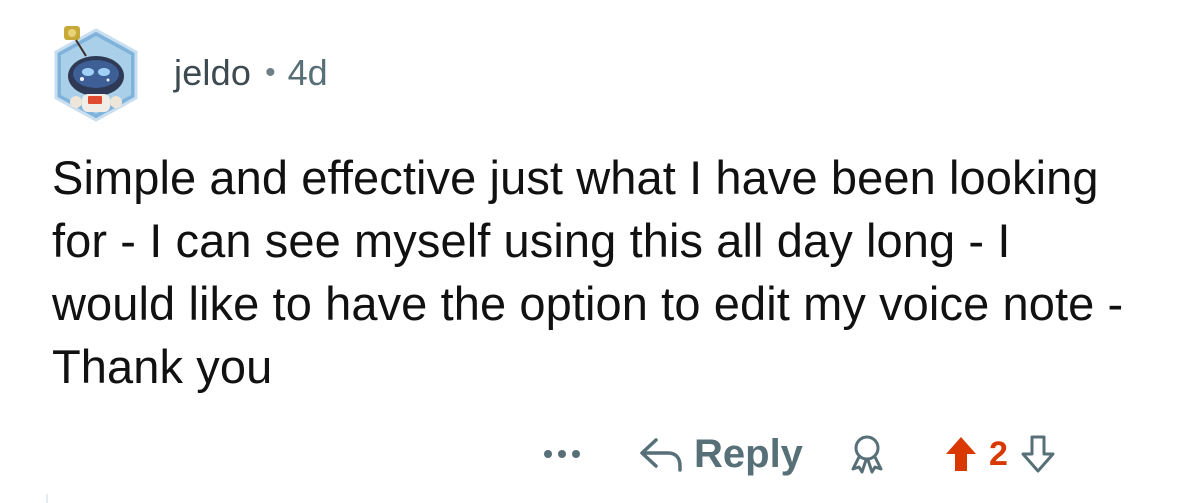 This screenshot has width=1179, height=503. I want to click on more-options-icon, so click(562, 454).